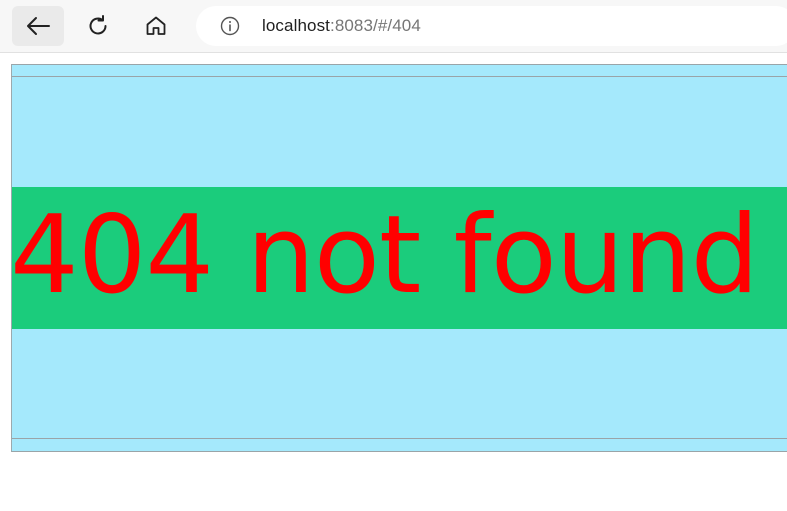 The height and width of the screenshot is (511, 787). I want to click on refresh-button, so click(98, 26).